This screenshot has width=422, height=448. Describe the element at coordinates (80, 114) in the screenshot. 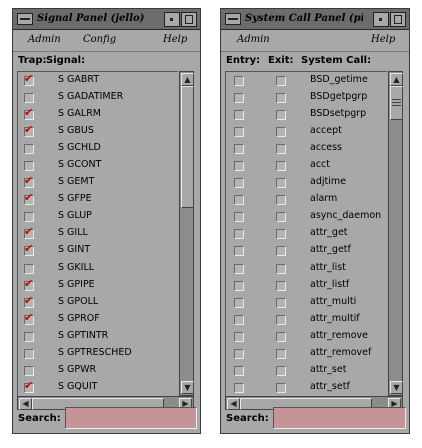

I see `signal-label: S GALRM` at that location.